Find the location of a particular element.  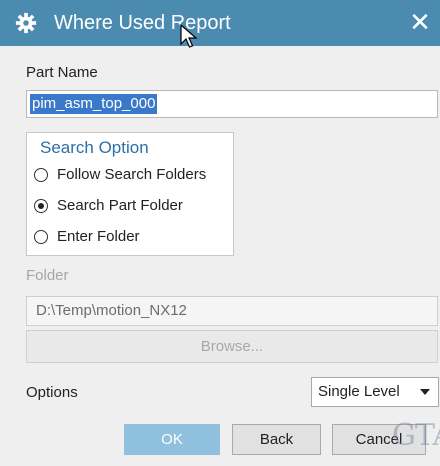

radio-search-part-folder: Search Part Folder is located at coordinates (132, 207).